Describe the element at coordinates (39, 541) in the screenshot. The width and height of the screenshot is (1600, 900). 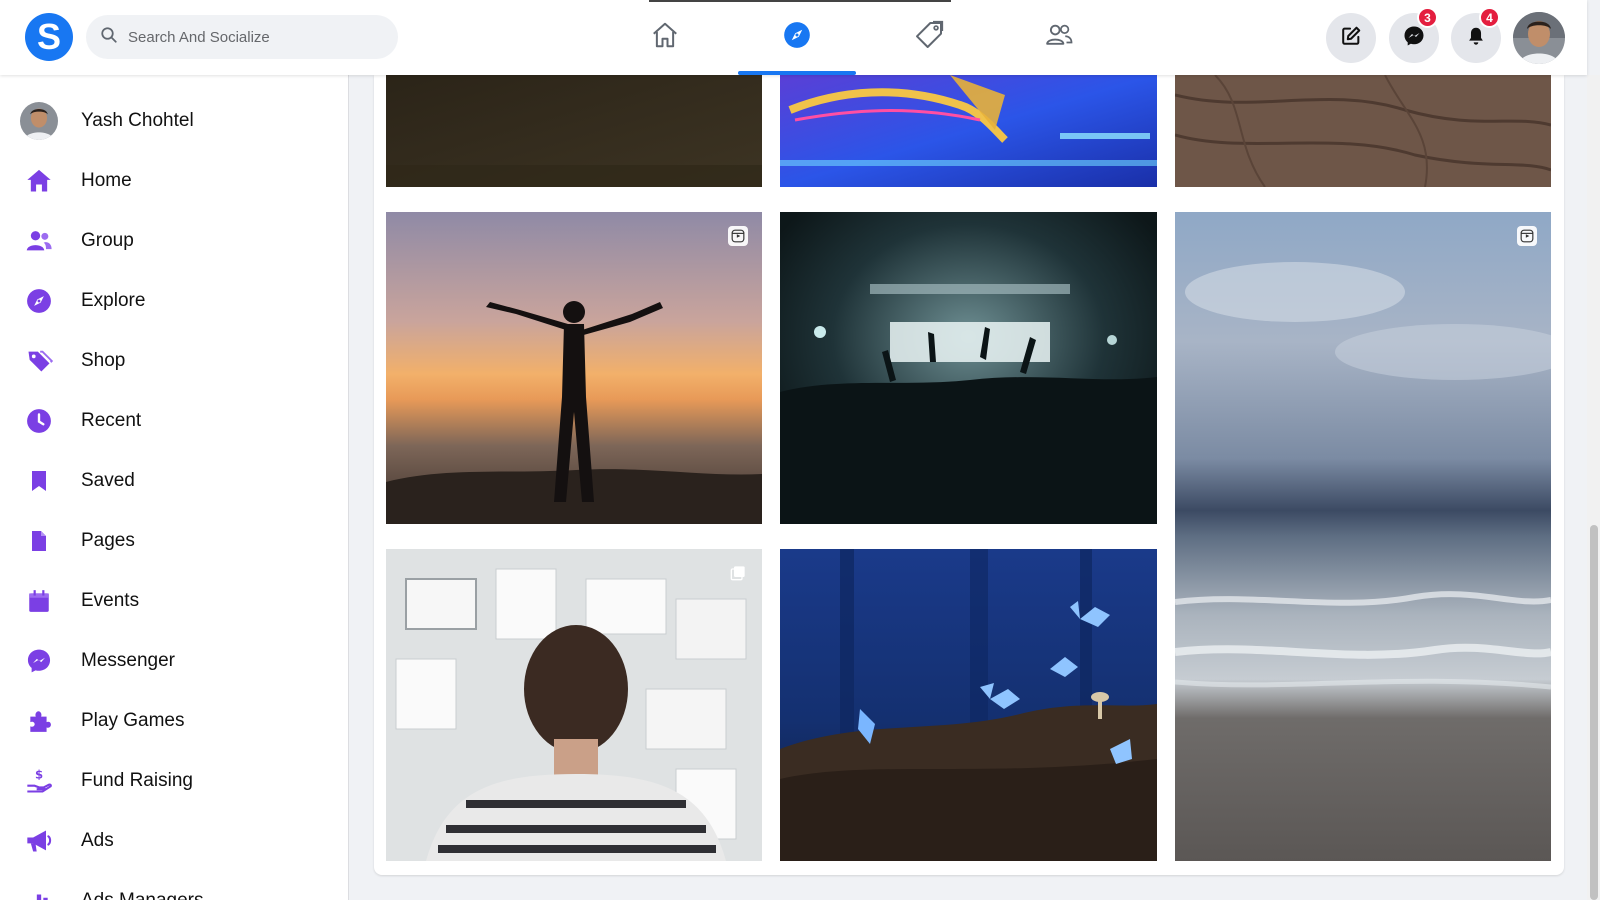
I see `page-icon` at that location.